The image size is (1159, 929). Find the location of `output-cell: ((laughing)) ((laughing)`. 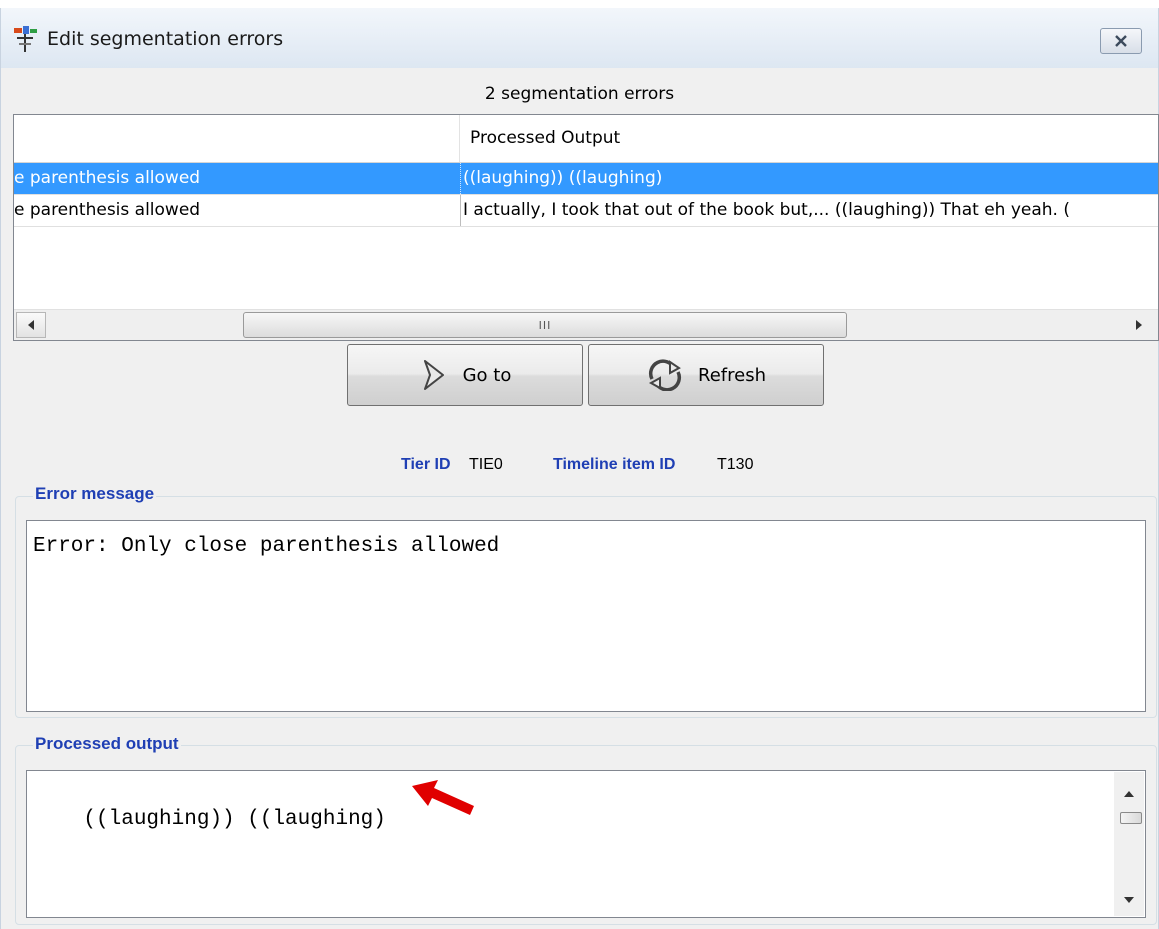

output-cell: ((laughing)) ((laughing) is located at coordinates (809, 178).